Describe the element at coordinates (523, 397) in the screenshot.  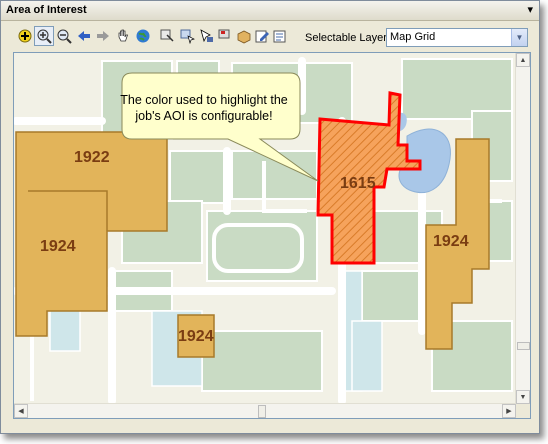
I see `scroll-down-icon: ▼` at that location.